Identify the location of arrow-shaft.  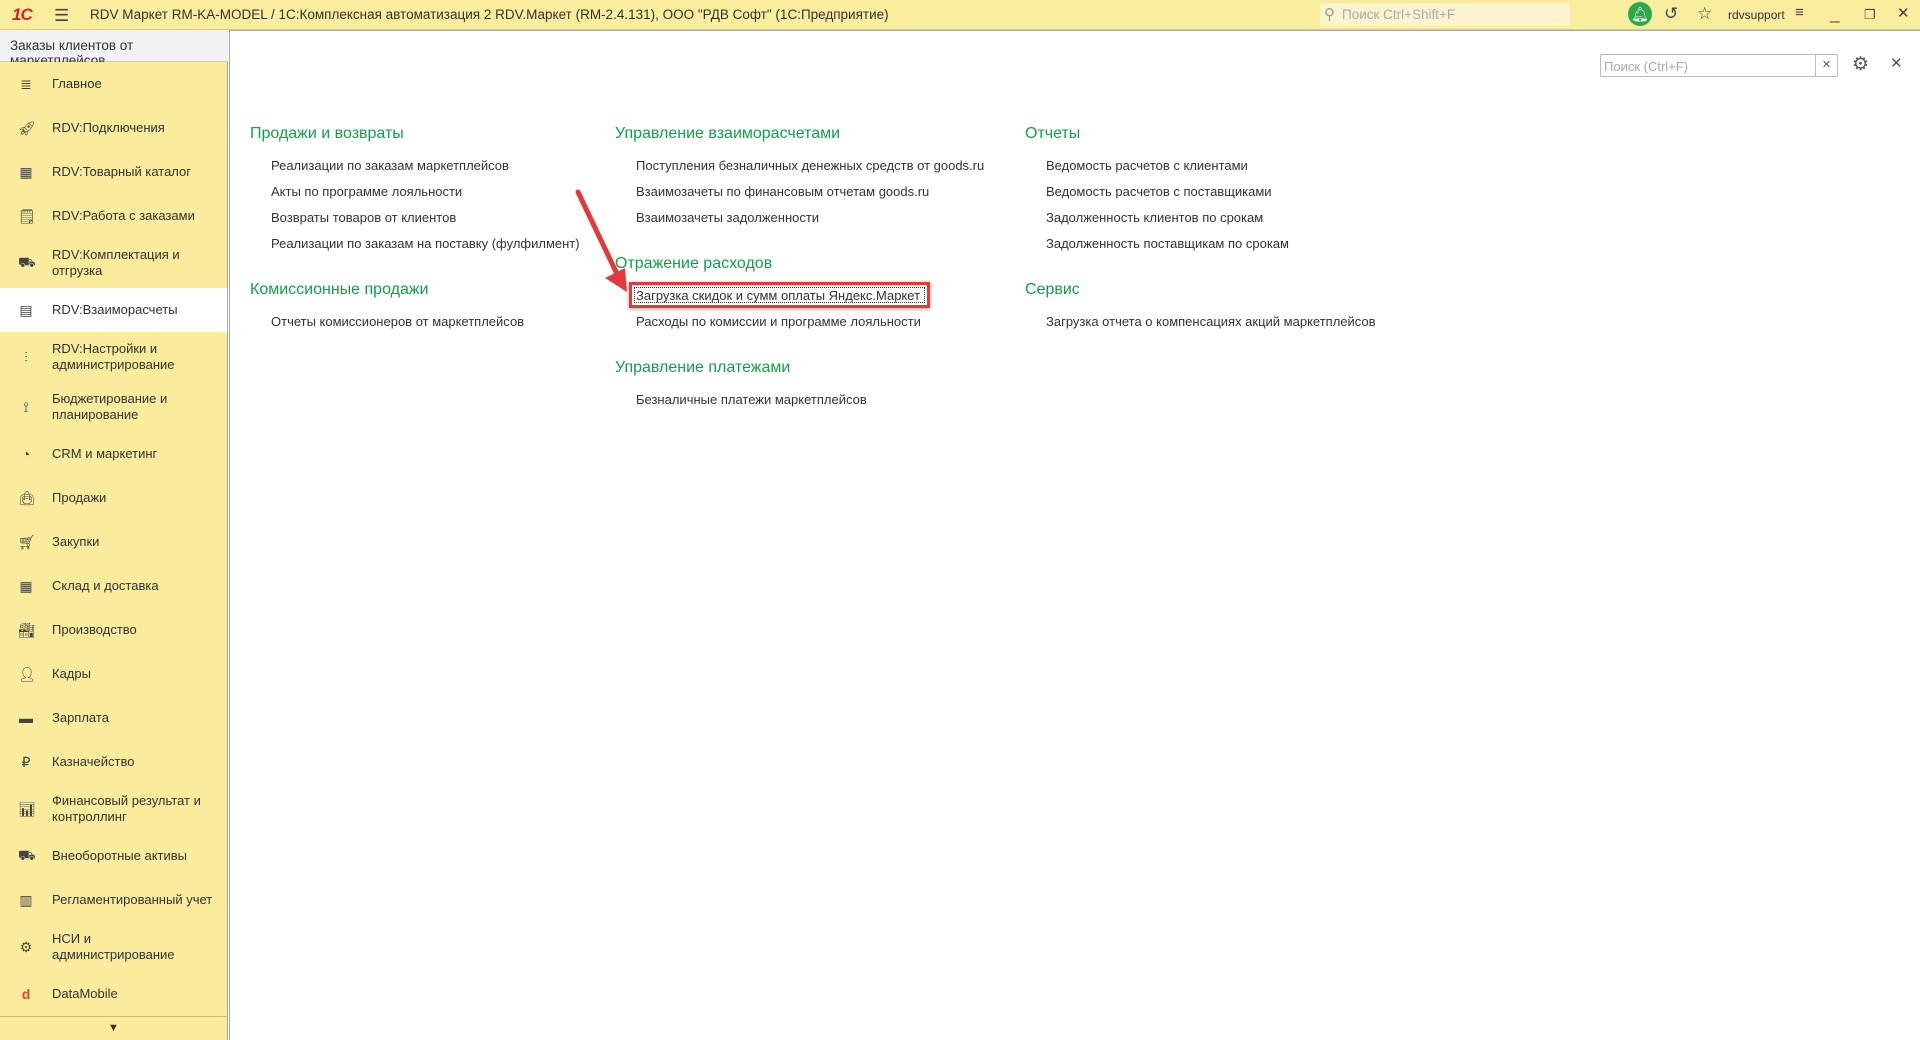
(598, 234).